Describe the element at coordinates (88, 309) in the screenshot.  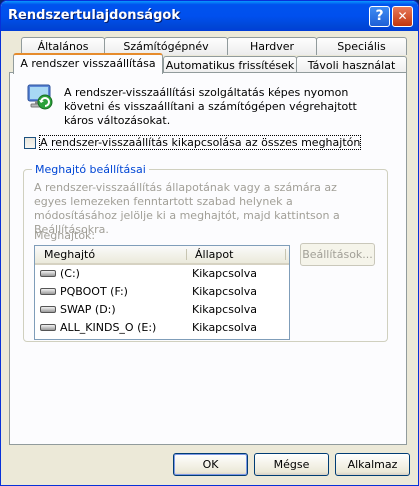
I see `drive-name: SWAP (D:)` at that location.